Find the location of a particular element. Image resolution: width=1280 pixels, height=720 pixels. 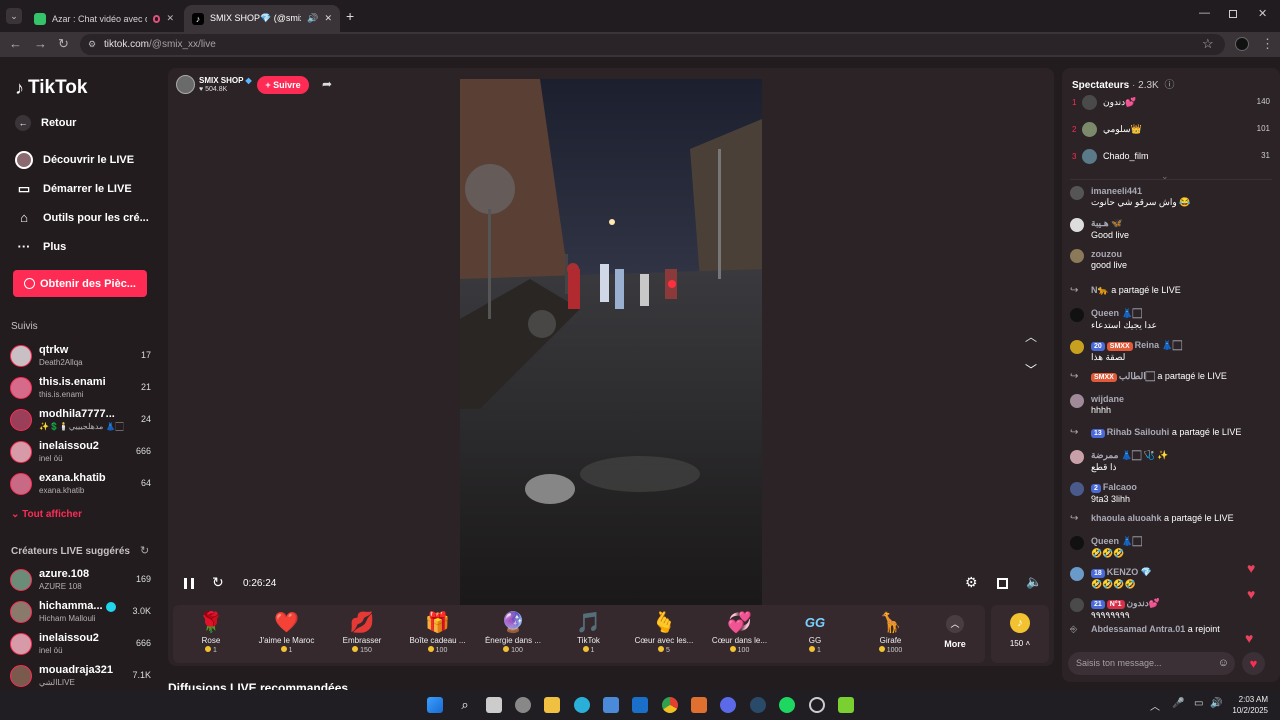

gift-3: 🎁 Boîte cadeau ... 100 is located at coordinates (438, 634).